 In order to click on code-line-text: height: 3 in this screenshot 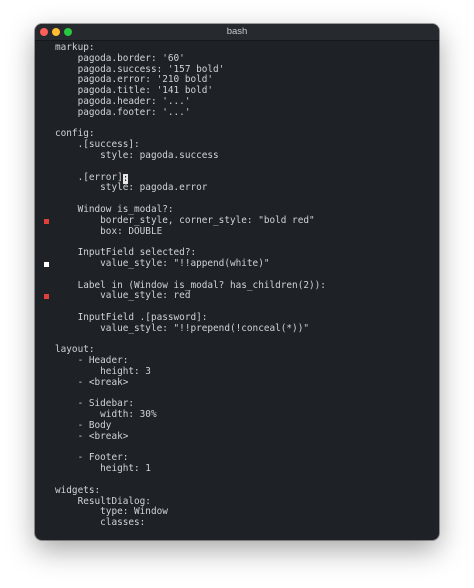, I will do `click(103, 371)`.